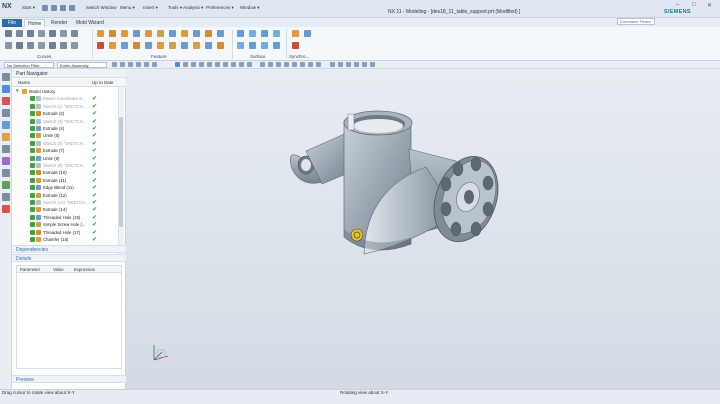  I want to click on subtract-icon, so click(136, 45).